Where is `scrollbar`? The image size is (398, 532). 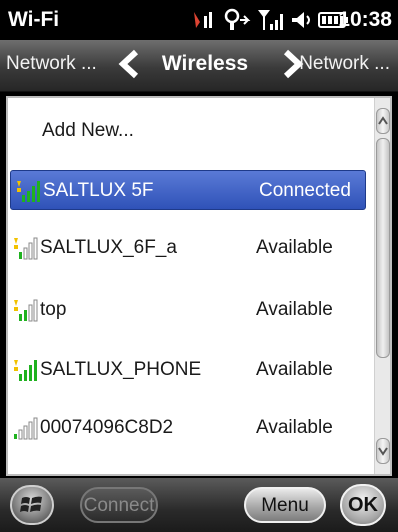
scrollbar is located at coordinates (382, 286).